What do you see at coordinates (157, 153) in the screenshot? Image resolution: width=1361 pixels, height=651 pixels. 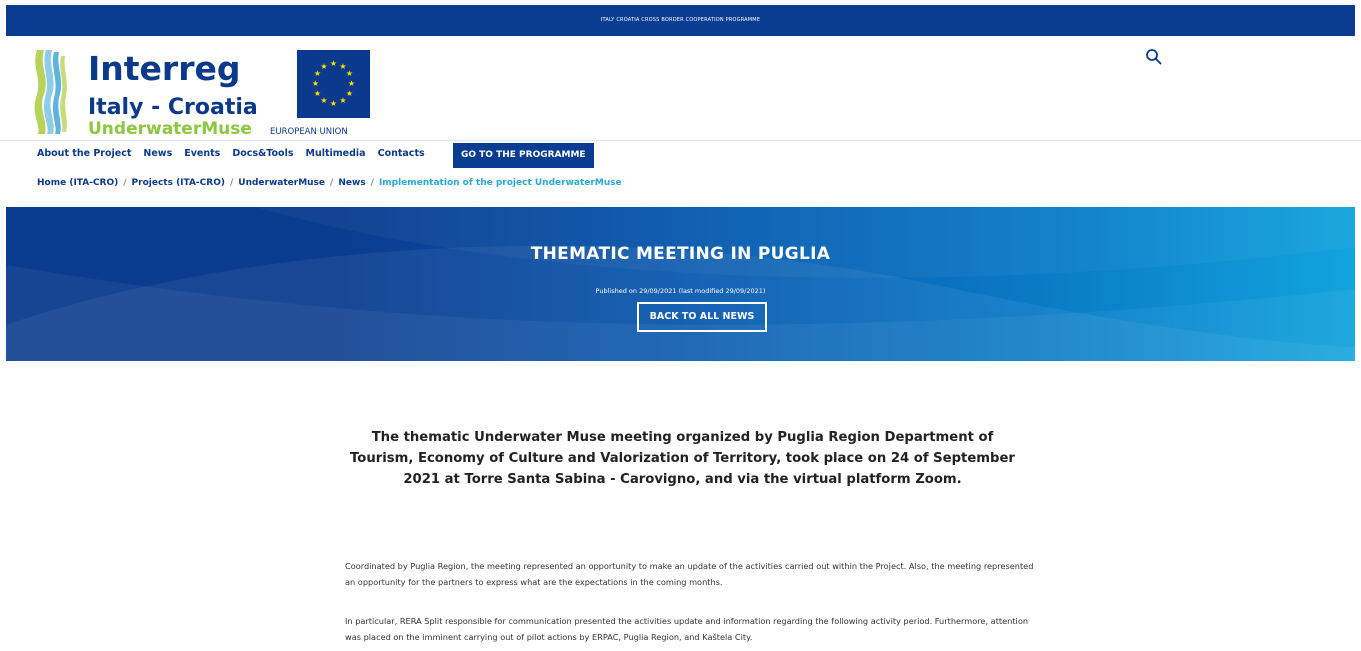 I see `nav-item-news: News` at bounding box center [157, 153].